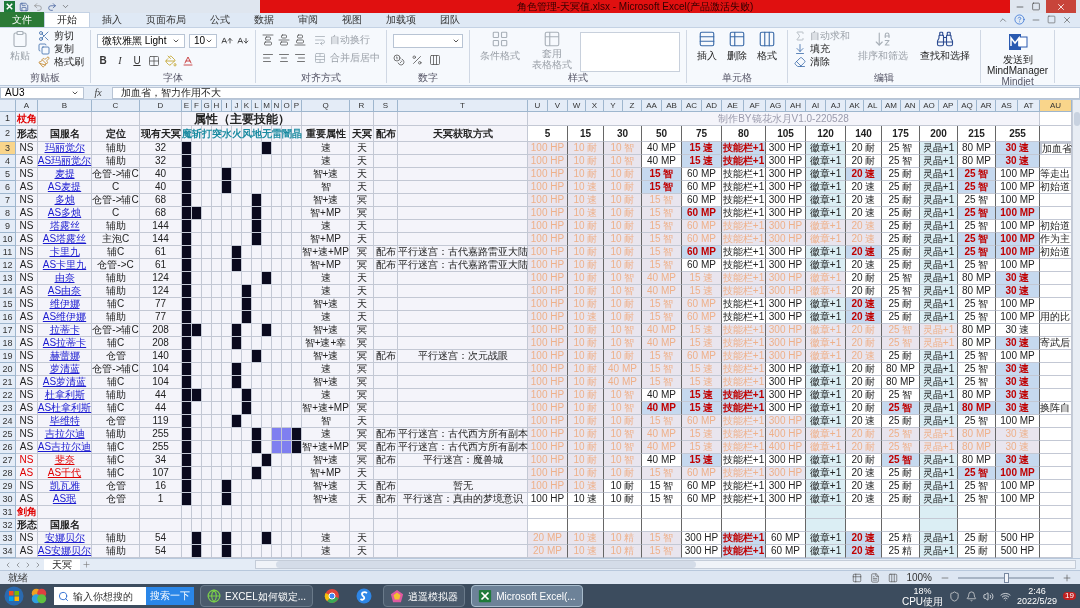 This screenshot has width=1080, height=608. What do you see at coordinates (8, 148) in the screenshot?
I see `row-number: 3` at bounding box center [8, 148].